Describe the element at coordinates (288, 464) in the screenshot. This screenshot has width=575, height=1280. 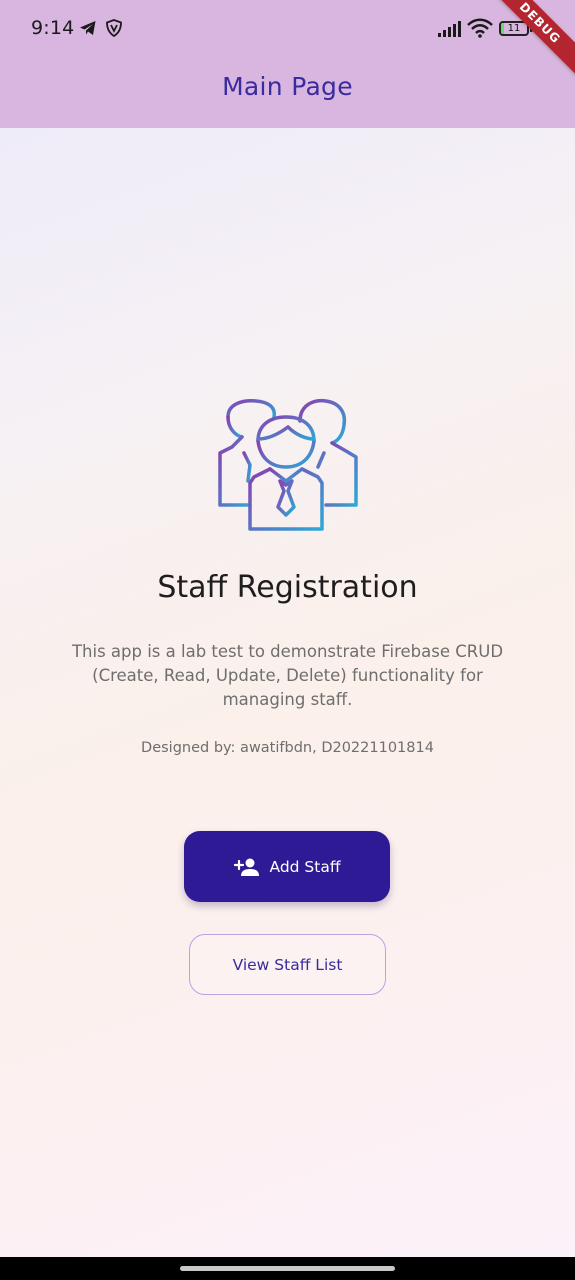
I see `staff-group-icon` at that location.